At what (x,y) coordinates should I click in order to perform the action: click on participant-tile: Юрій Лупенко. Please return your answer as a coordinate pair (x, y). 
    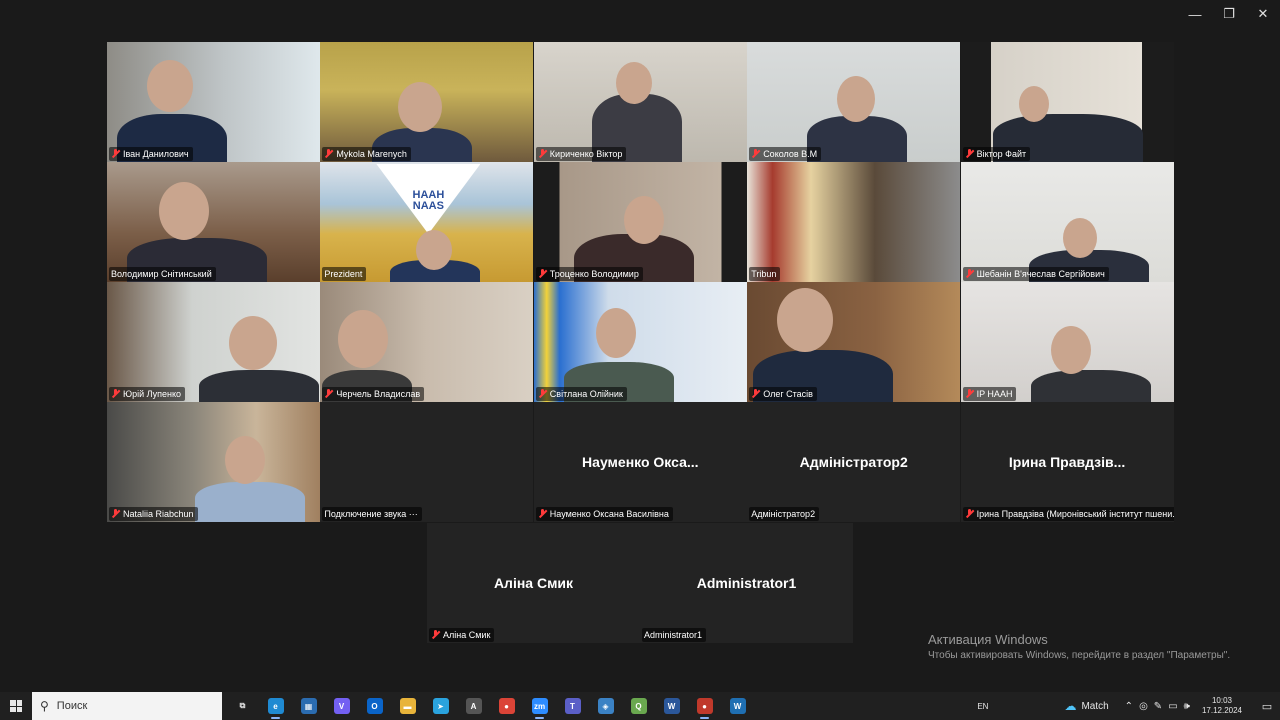
    Looking at the image, I should click on (213, 342).